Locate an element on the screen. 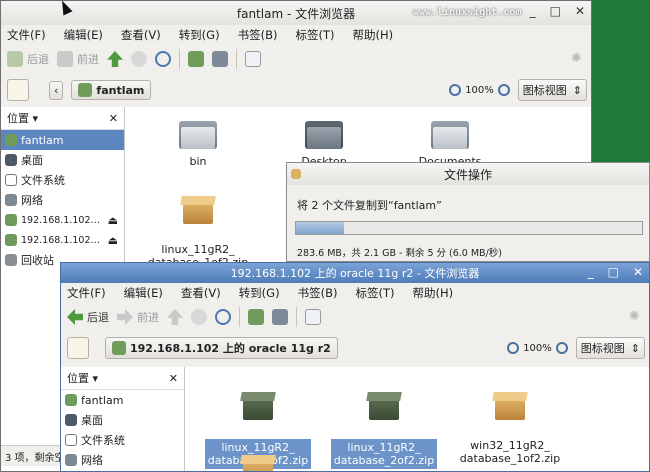 The image size is (650, 472). desktop-icon is located at coordinates (71, 420).